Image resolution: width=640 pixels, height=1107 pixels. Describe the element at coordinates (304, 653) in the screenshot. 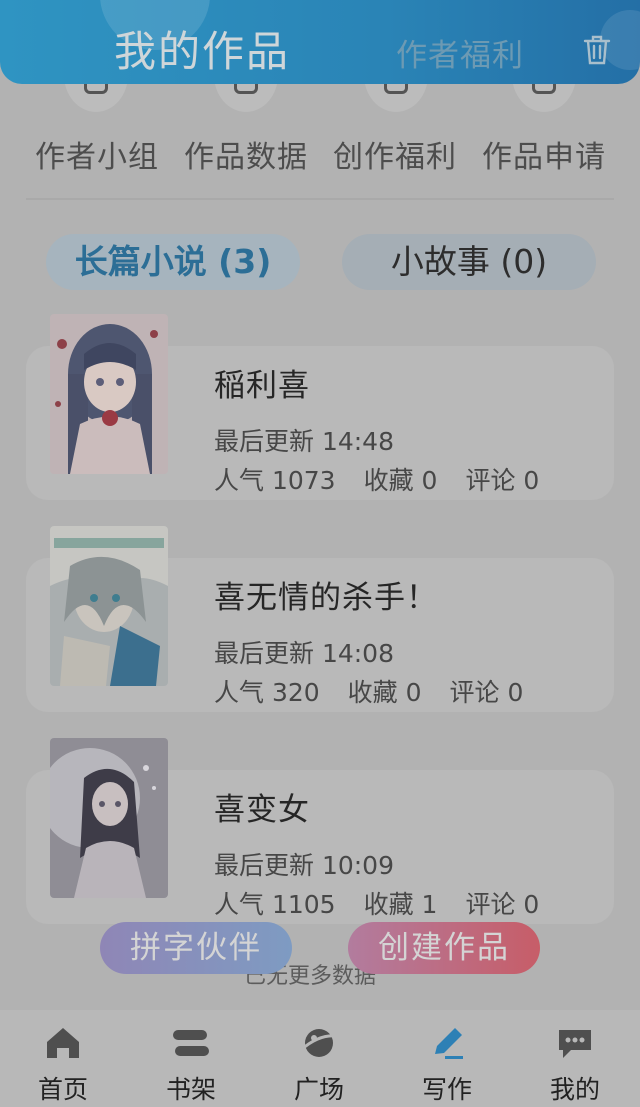

I see `book-last-updated: 最后更新 14:08` at that location.